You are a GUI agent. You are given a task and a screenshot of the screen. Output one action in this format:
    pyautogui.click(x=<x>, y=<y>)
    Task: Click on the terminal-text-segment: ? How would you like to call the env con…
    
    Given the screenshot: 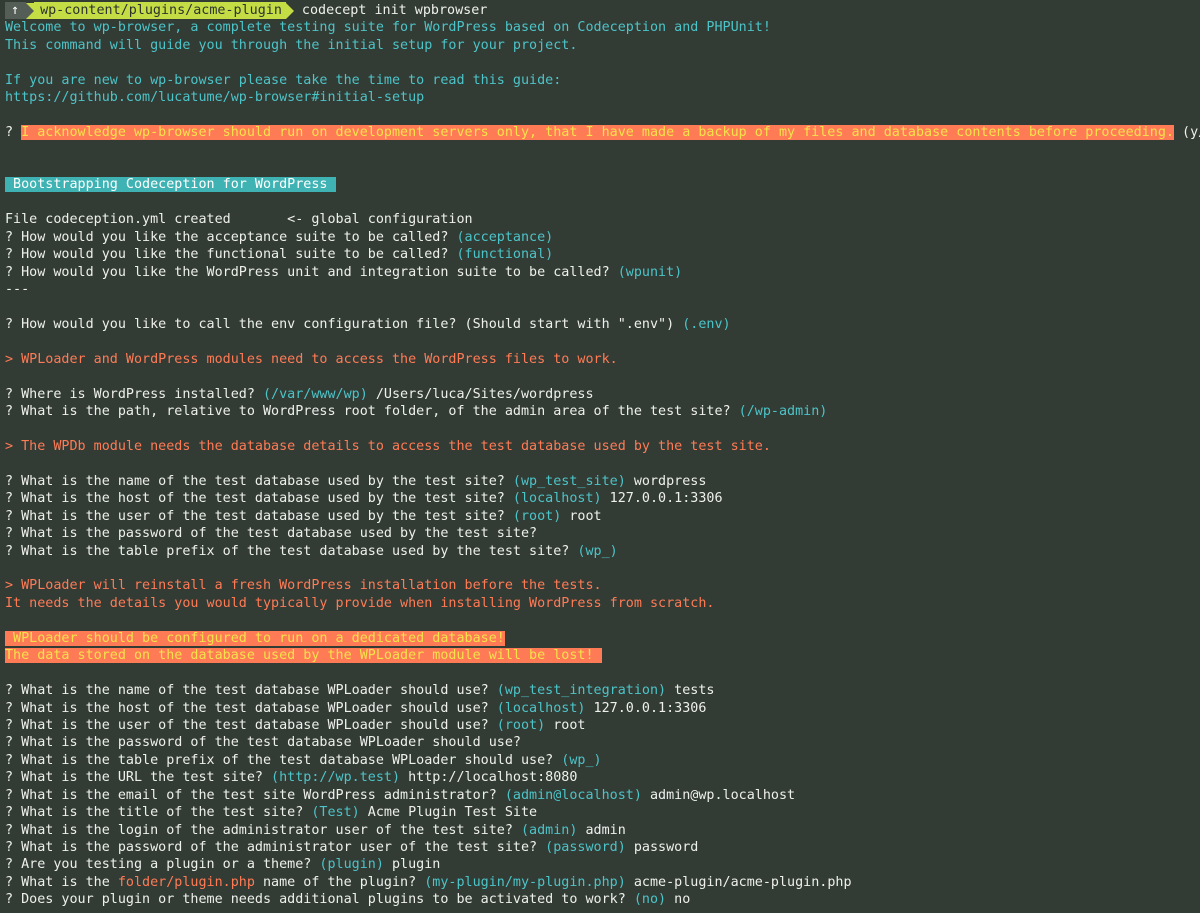 What is the action you would take?
    pyautogui.click(x=344, y=324)
    